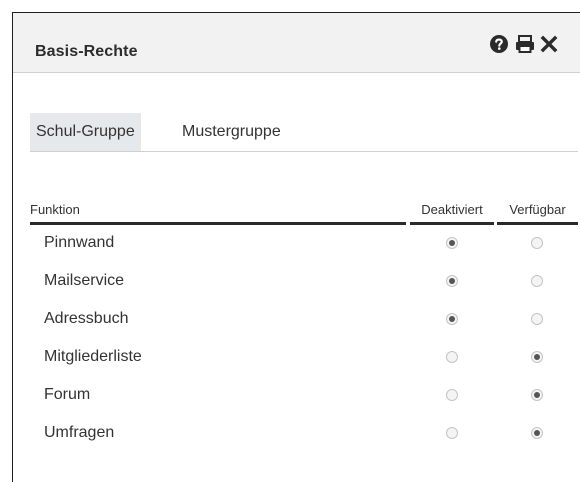 The height and width of the screenshot is (482, 580). What do you see at coordinates (304, 282) in the screenshot?
I see `table-row: Mailservice` at bounding box center [304, 282].